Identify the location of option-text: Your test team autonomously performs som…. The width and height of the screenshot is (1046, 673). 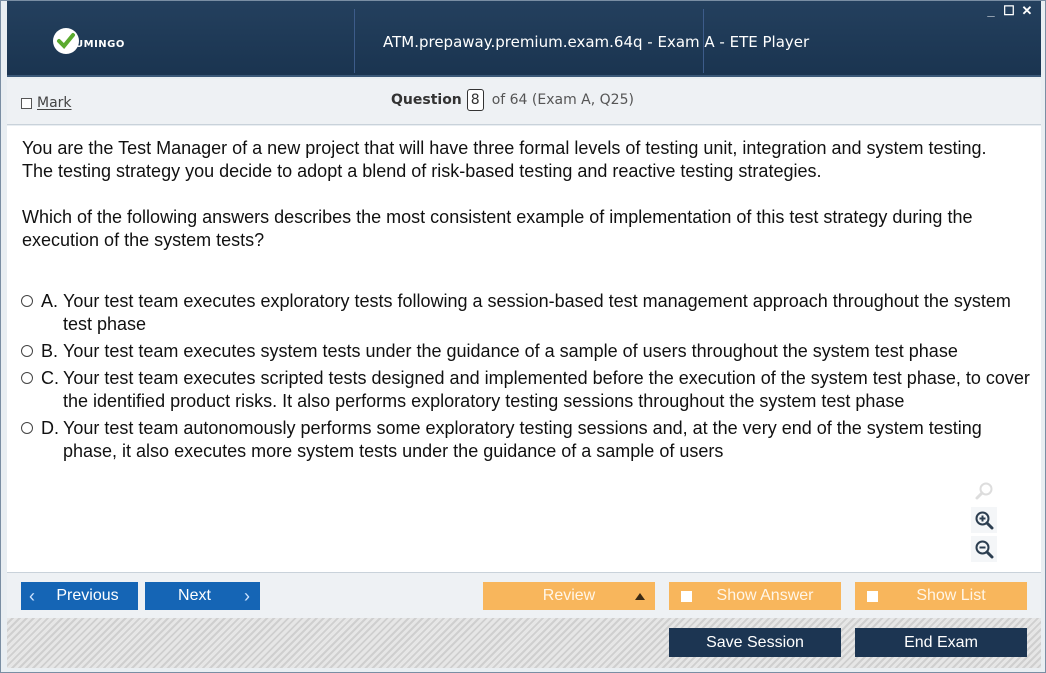
(522, 439).